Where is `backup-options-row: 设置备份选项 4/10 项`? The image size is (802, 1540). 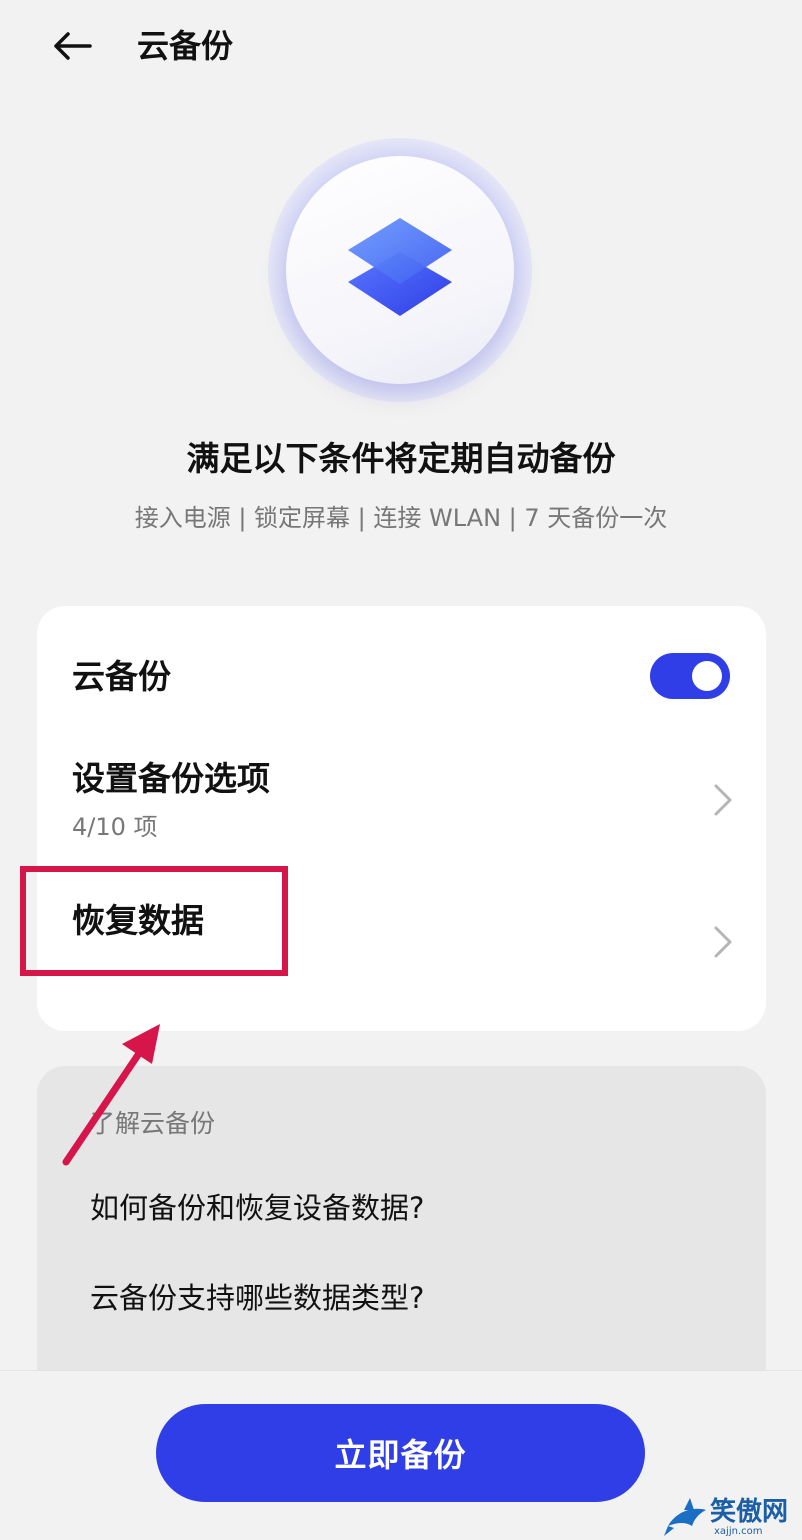
backup-options-row: 设置备份选项 4/10 项 is located at coordinates (401, 791).